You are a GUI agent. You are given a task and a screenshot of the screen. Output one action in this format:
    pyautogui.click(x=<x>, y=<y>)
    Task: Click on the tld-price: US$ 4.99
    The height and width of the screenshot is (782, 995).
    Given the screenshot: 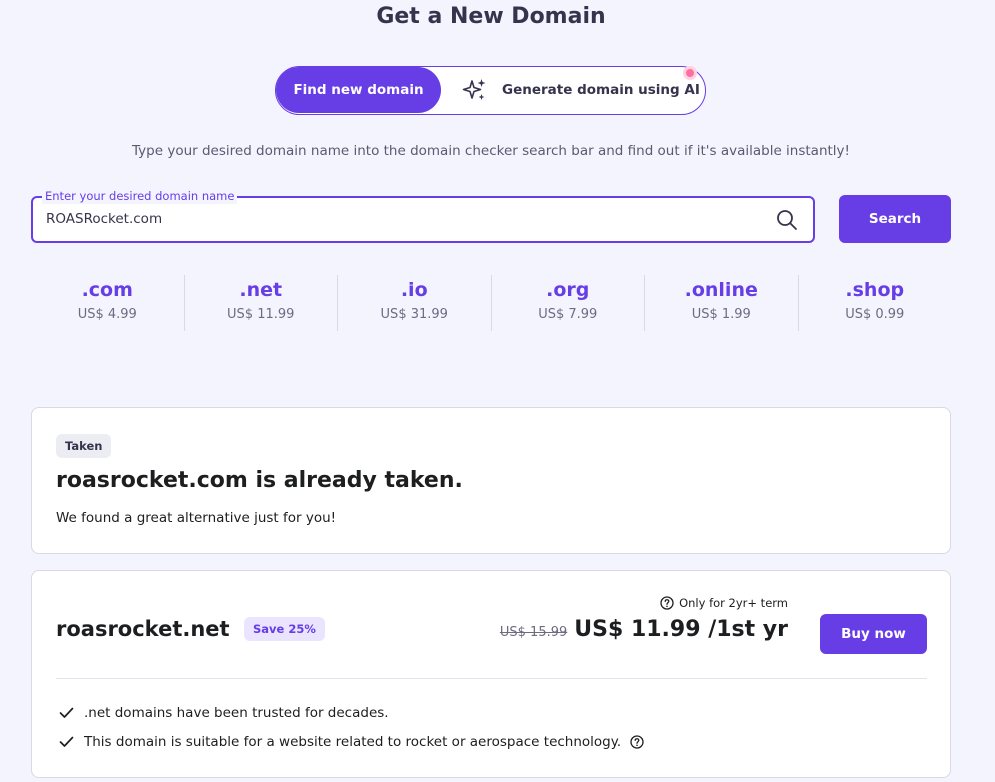 What is the action you would take?
    pyautogui.click(x=107, y=314)
    